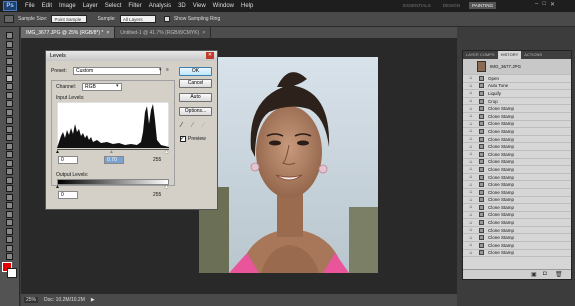 This screenshot has width=575, height=306. Describe the element at coordinates (517, 94) in the screenshot. I see `history-item: ⌂ Liquify` at that location.